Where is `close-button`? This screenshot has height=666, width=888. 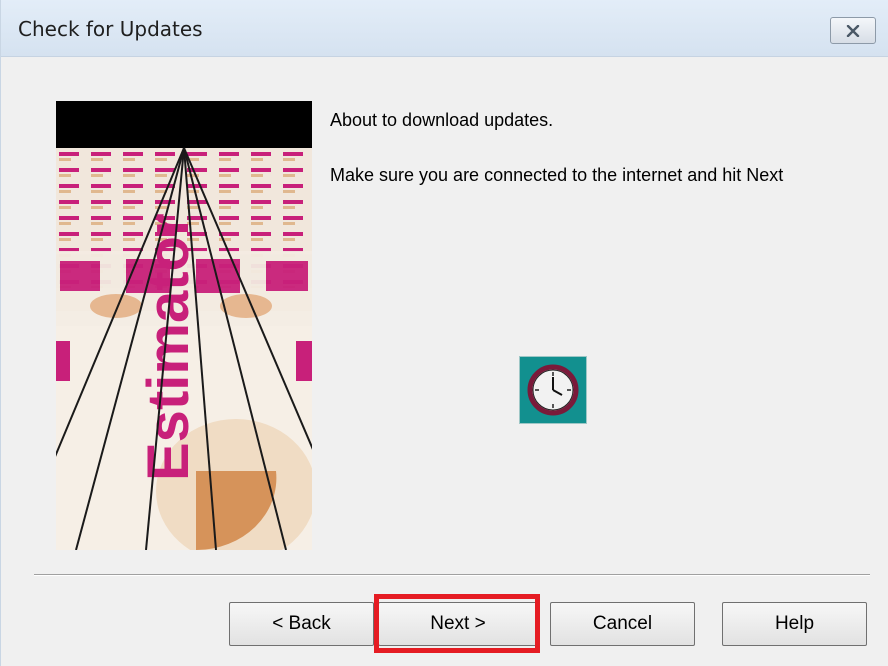
close-button is located at coordinates (853, 30).